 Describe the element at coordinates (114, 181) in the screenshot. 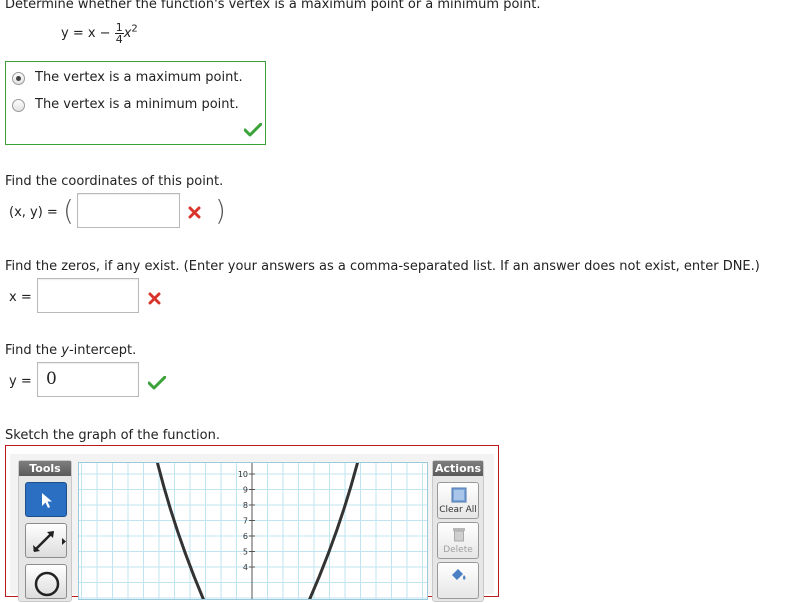

I see `coordinates-prompt: Find the coordinates of this point.` at that location.